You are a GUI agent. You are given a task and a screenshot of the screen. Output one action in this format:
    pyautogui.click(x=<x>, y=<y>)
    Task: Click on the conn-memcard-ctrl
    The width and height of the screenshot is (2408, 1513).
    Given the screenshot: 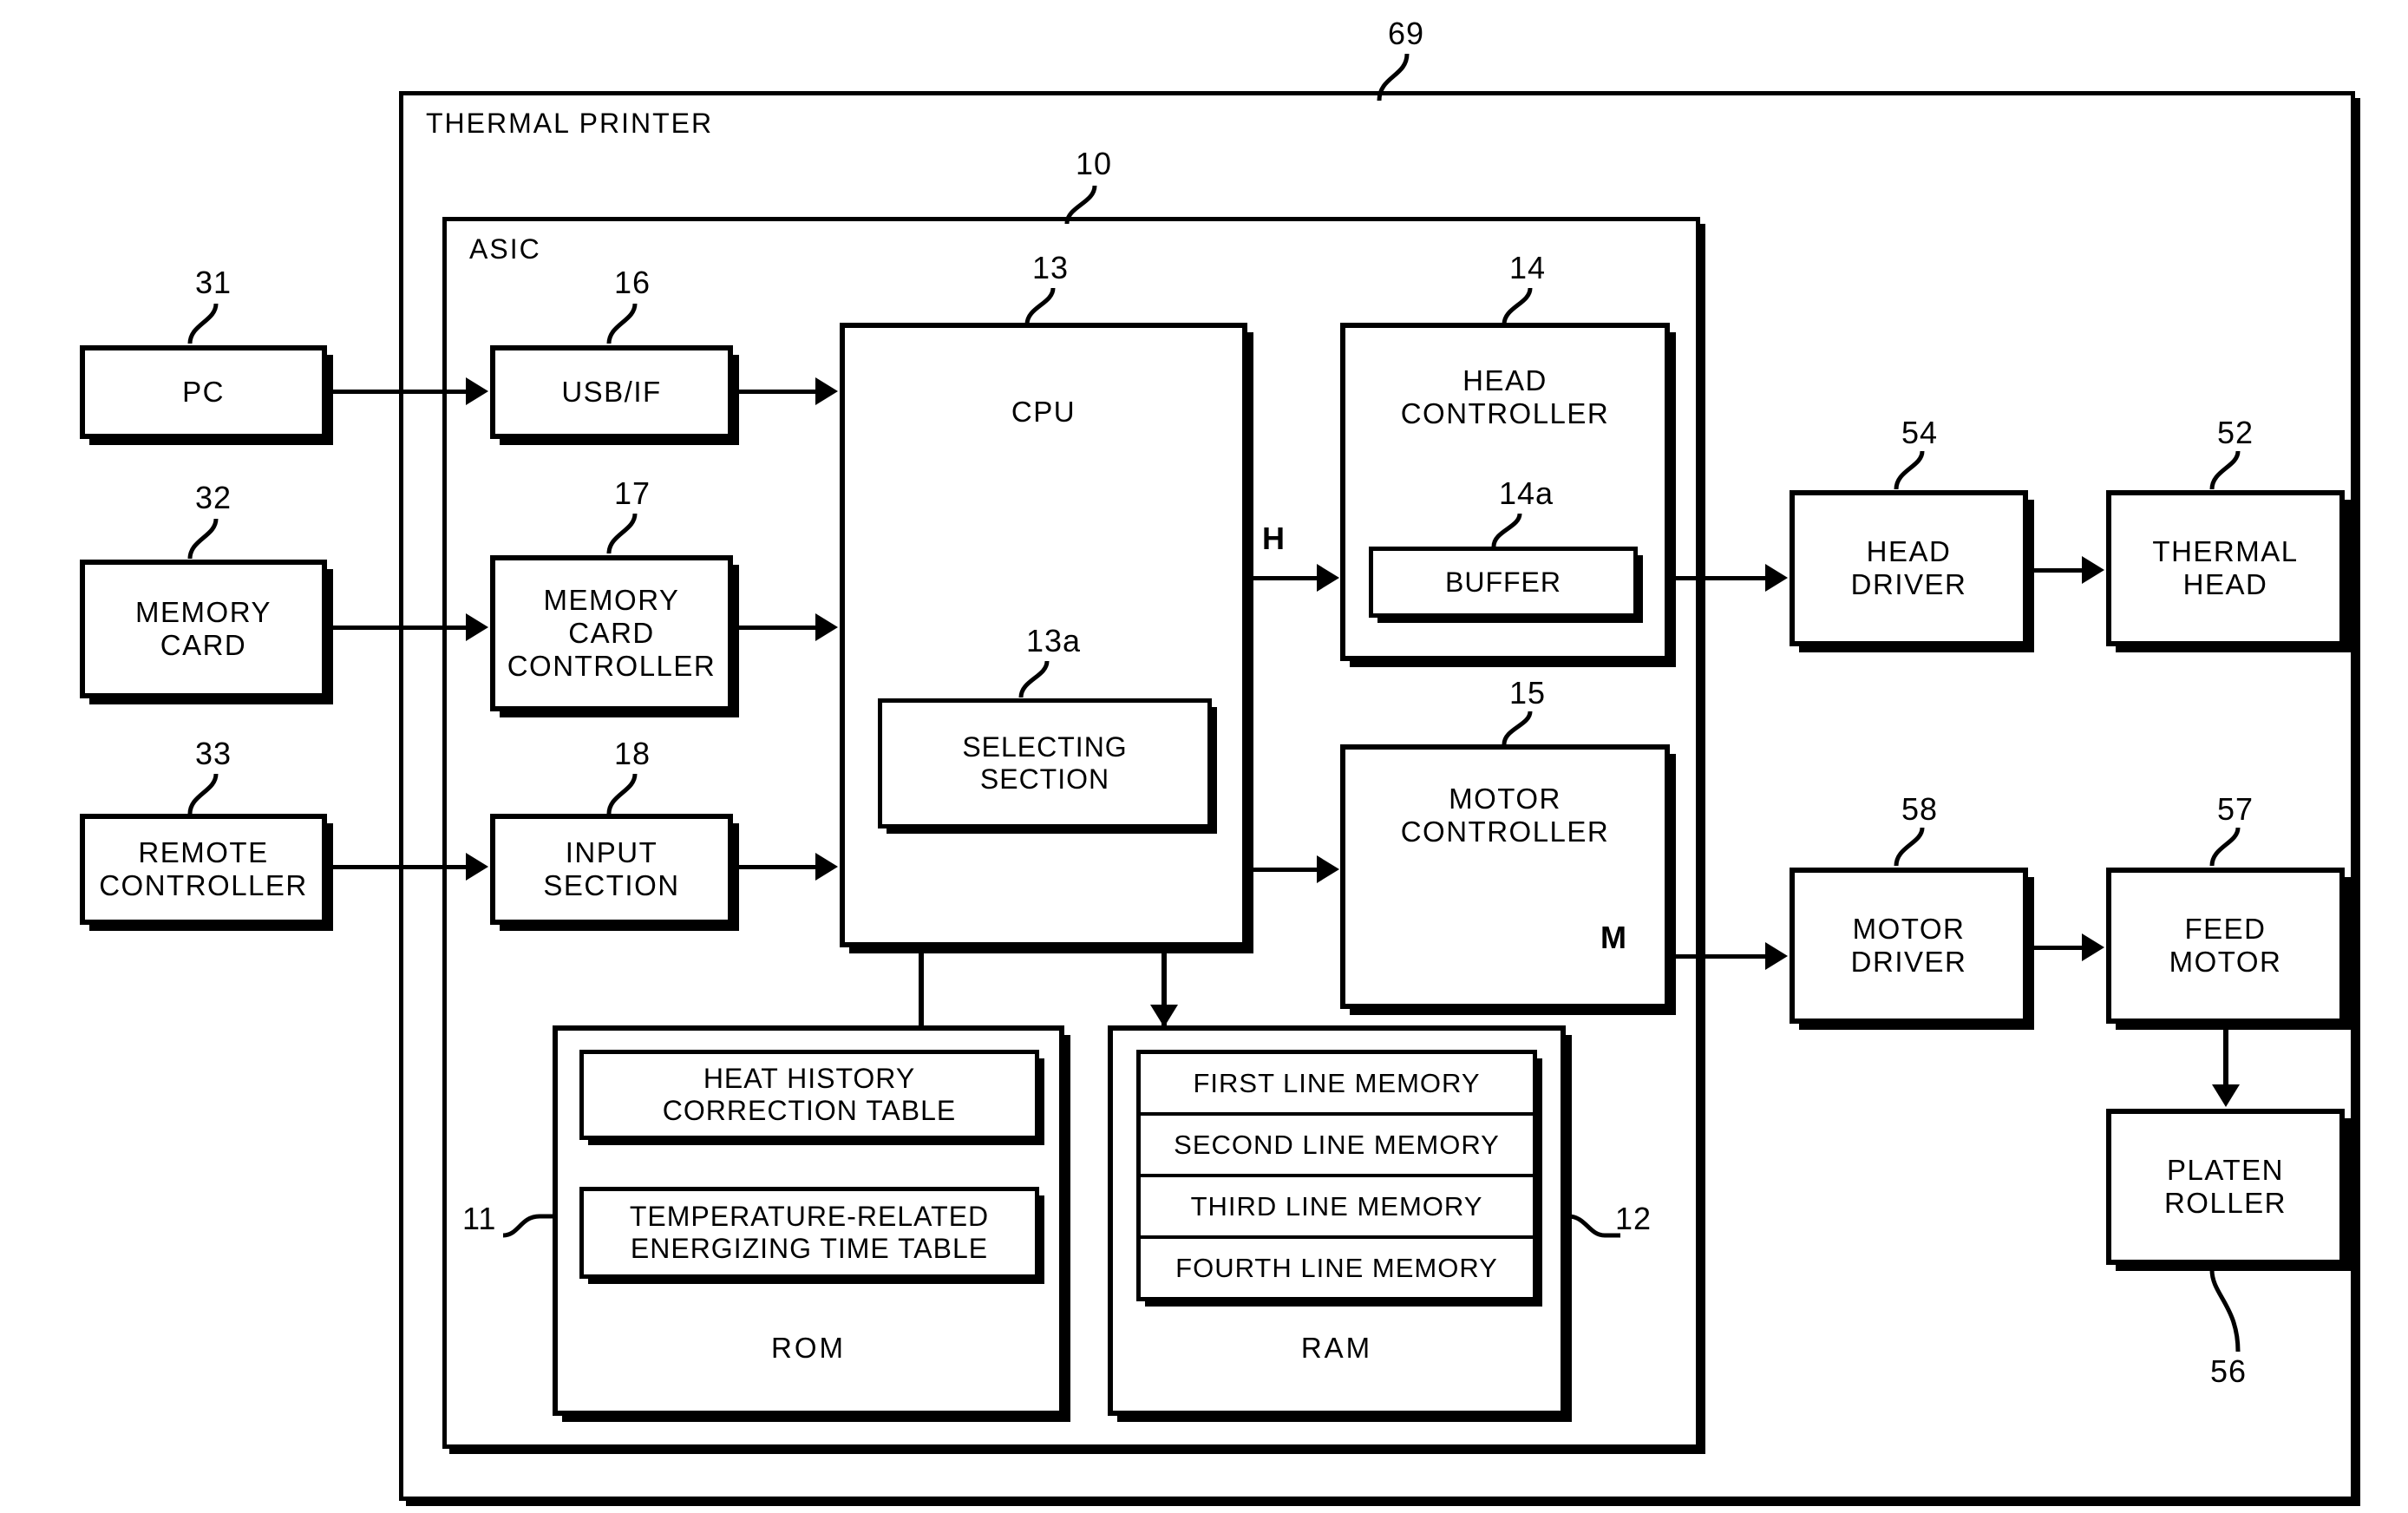 What is the action you would take?
    pyautogui.click(x=396, y=628)
    